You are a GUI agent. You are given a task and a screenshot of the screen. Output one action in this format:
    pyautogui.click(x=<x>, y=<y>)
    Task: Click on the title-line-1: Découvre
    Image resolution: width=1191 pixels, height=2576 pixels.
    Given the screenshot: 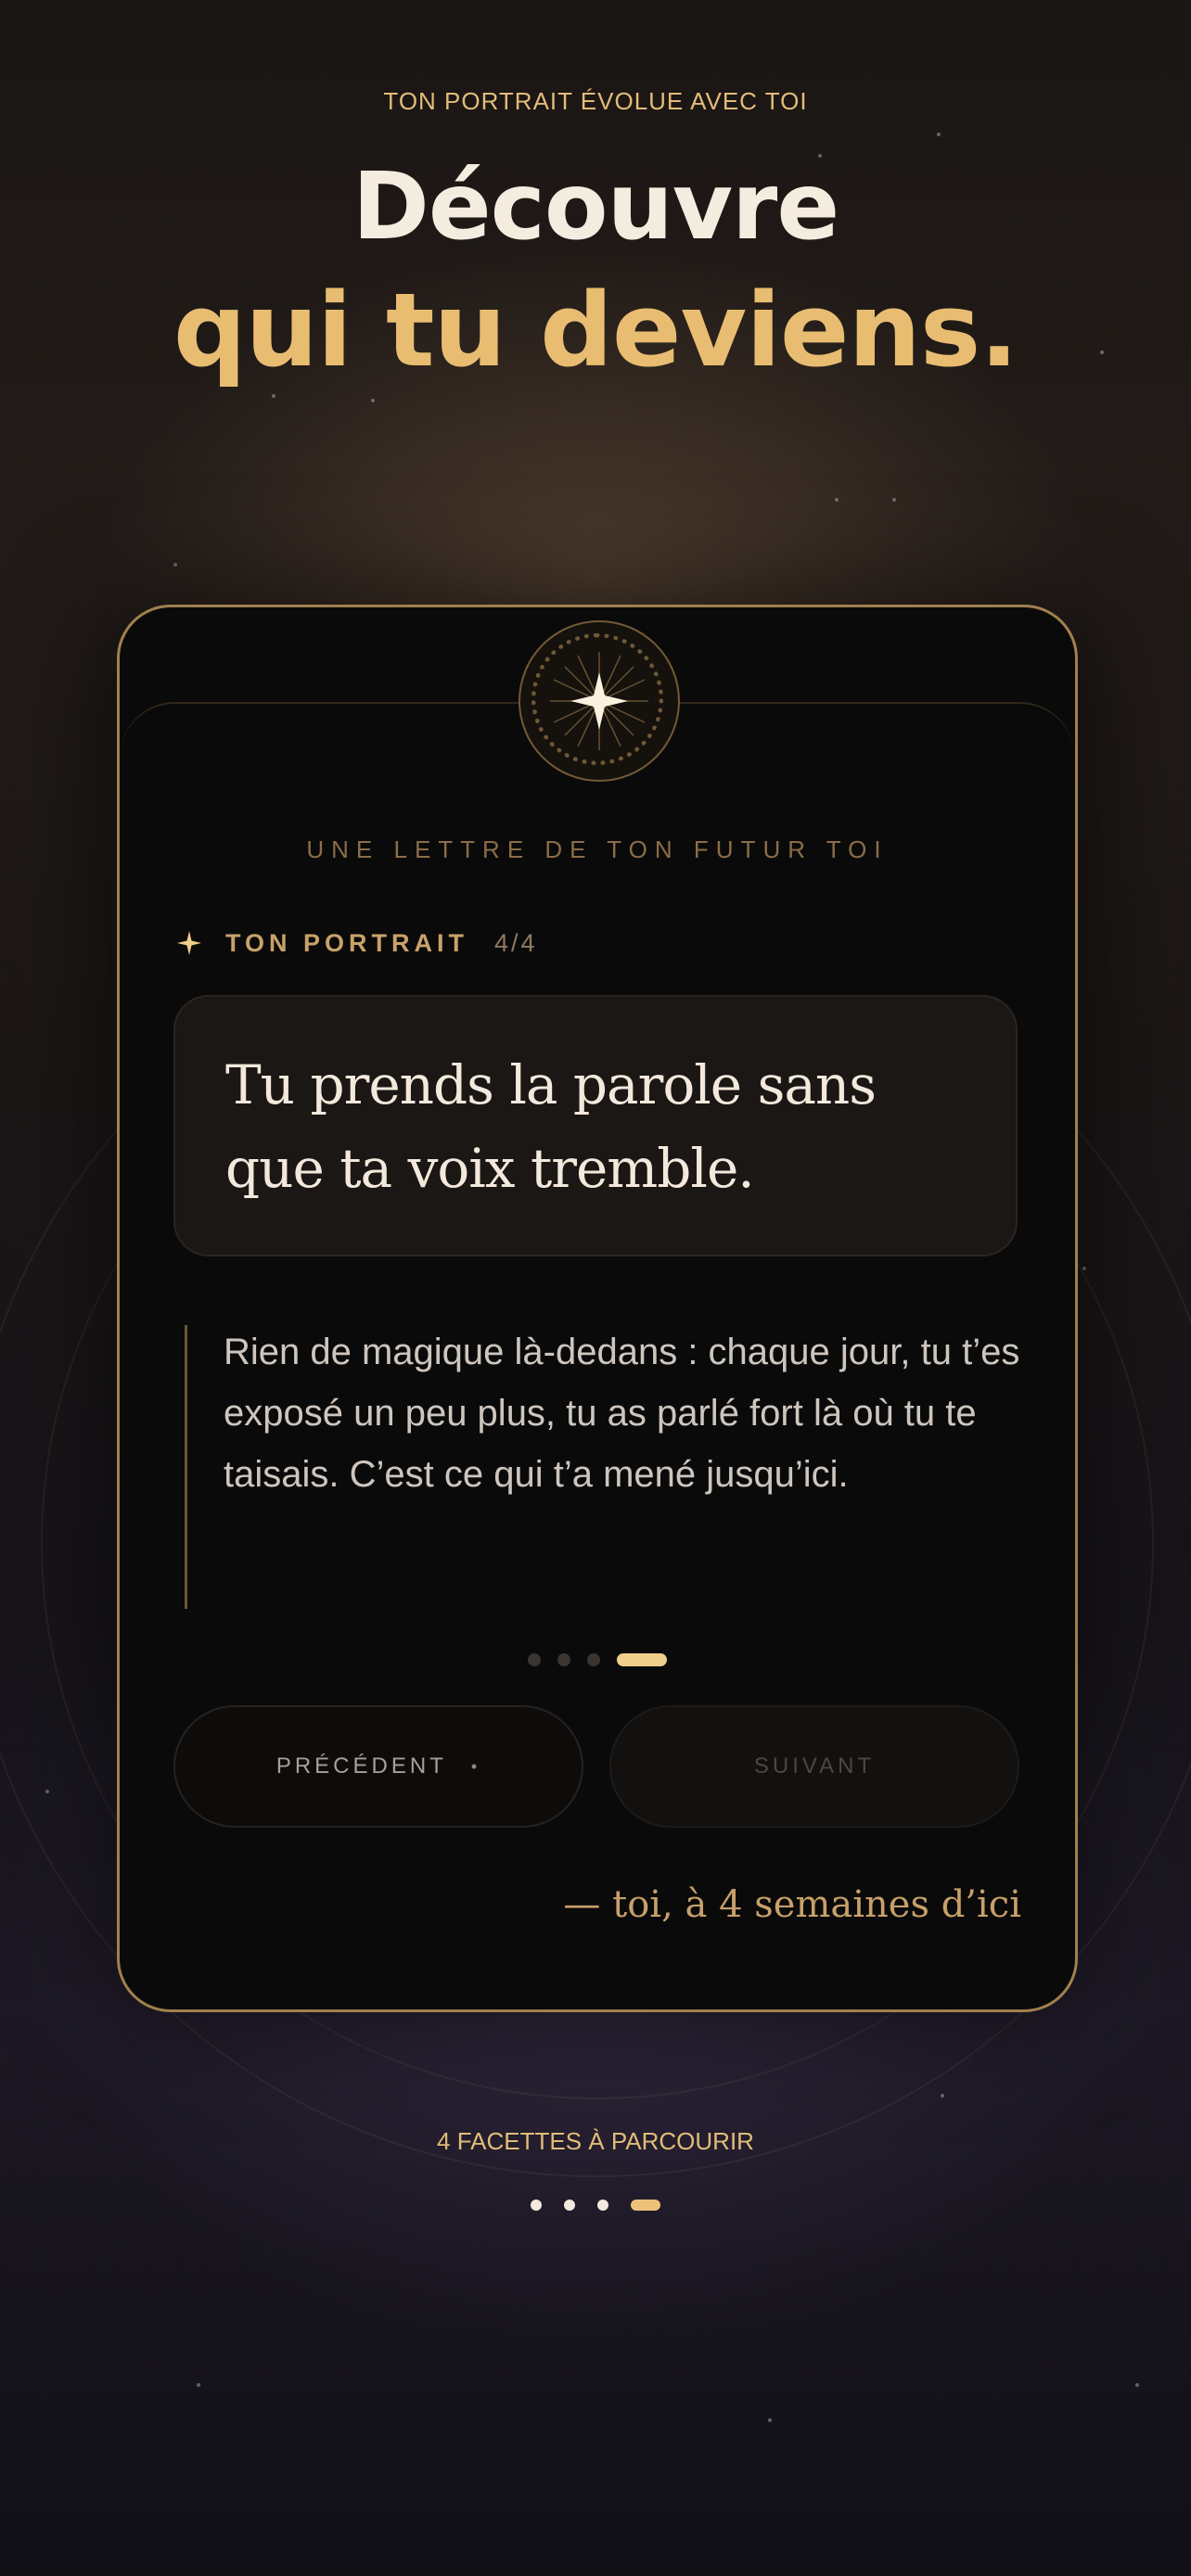 What is the action you would take?
    pyautogui.click(x=595, y=207)
    